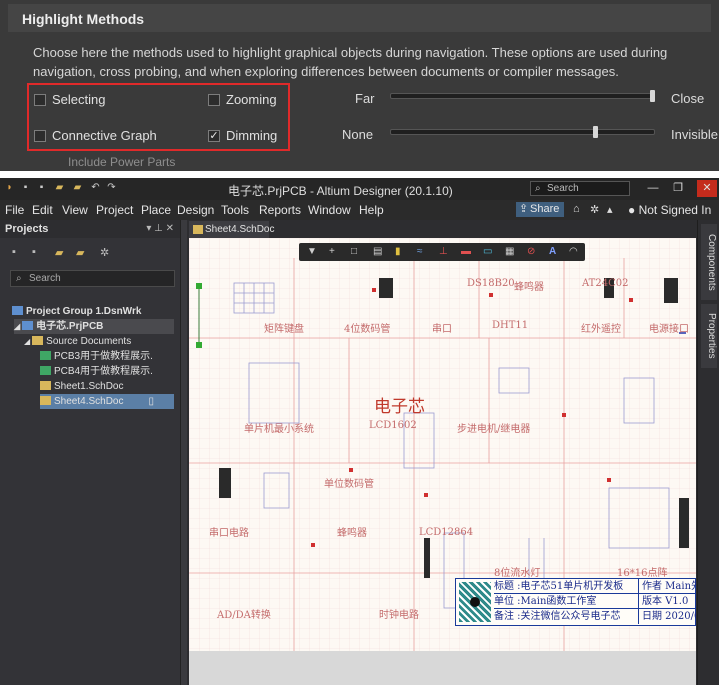 The width and height of the screenshot is (719, 685). Describe the element at coordinates (242, 135) in the screenshot. I see `dimming-checkbox: ✓ Dimming` at that location.